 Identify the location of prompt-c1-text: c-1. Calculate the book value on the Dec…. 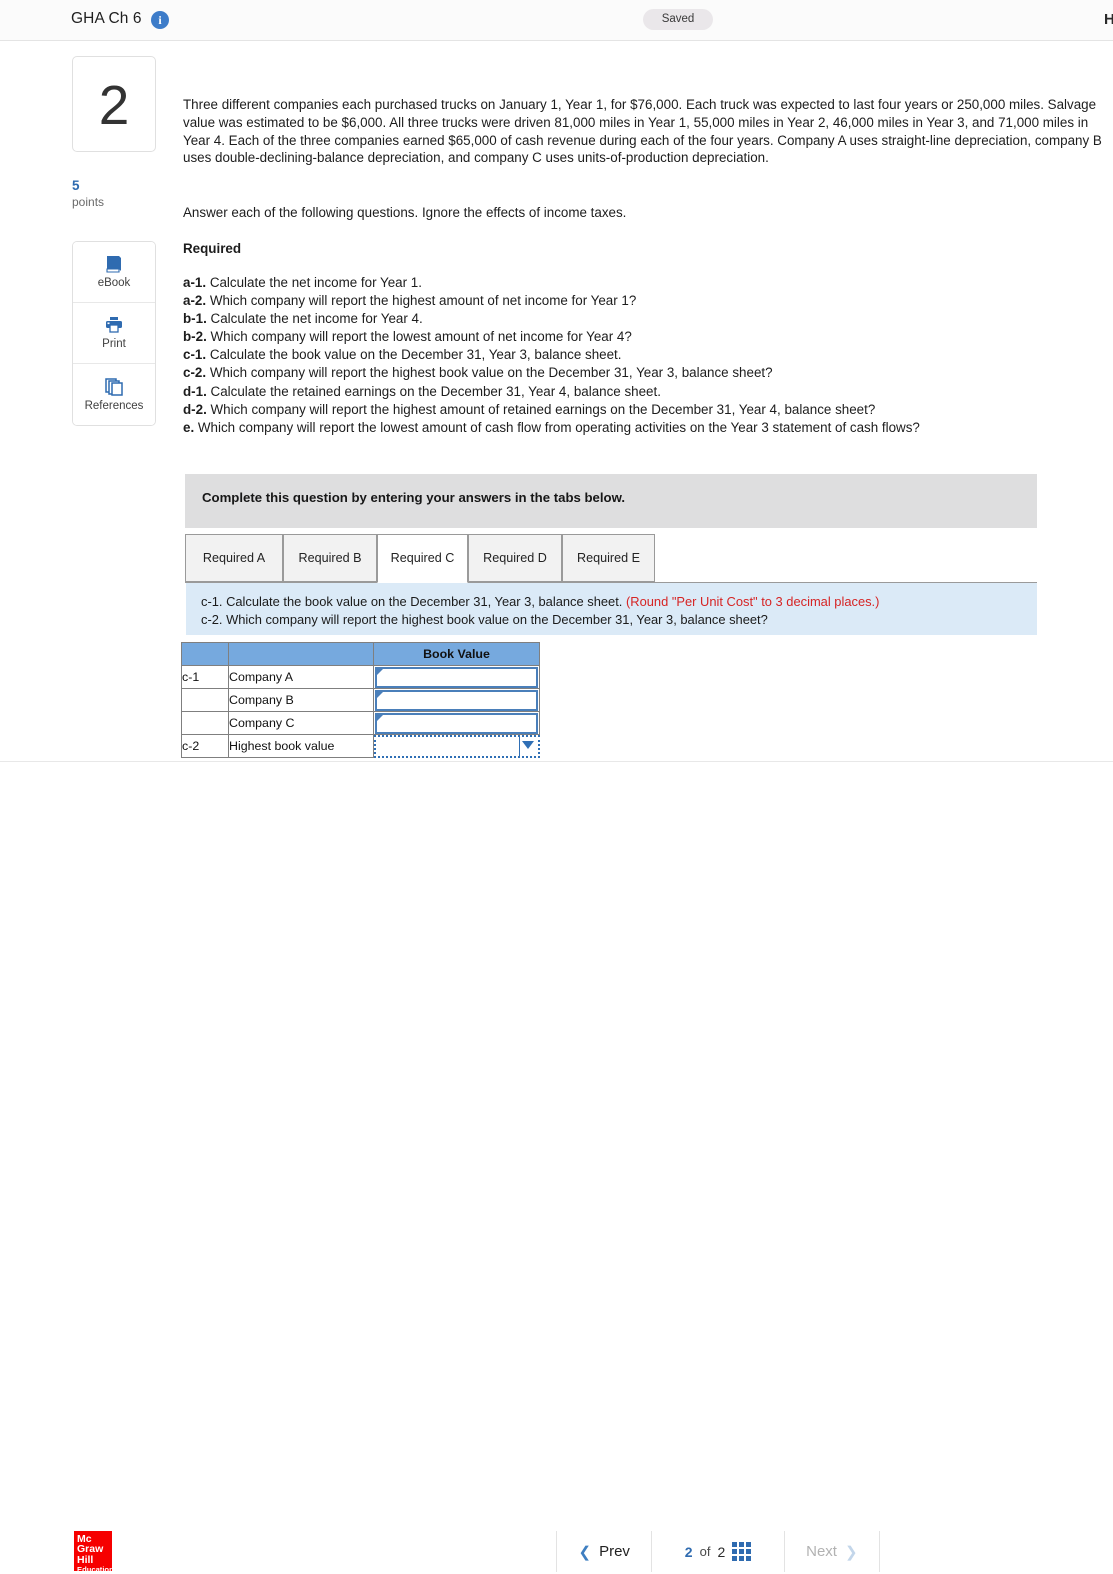
(412, 601).